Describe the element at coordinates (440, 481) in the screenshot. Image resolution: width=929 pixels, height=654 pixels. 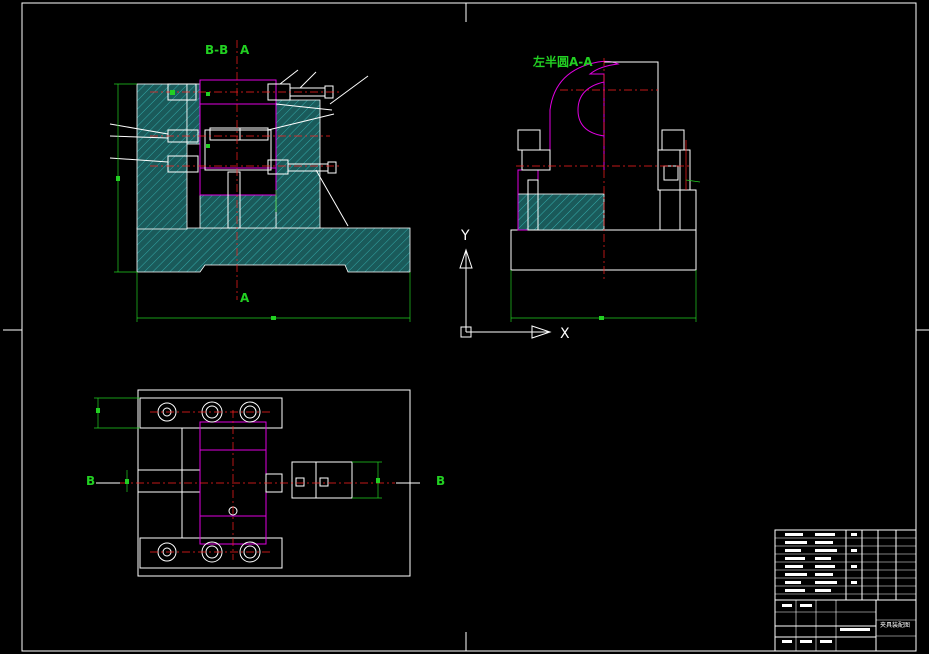
I see `section-cut-right-b: B` at that location.